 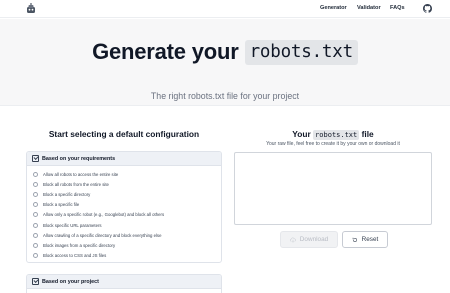 I want to click on option-block-images: Block images from a specific directory, so click(x=127, y=245).